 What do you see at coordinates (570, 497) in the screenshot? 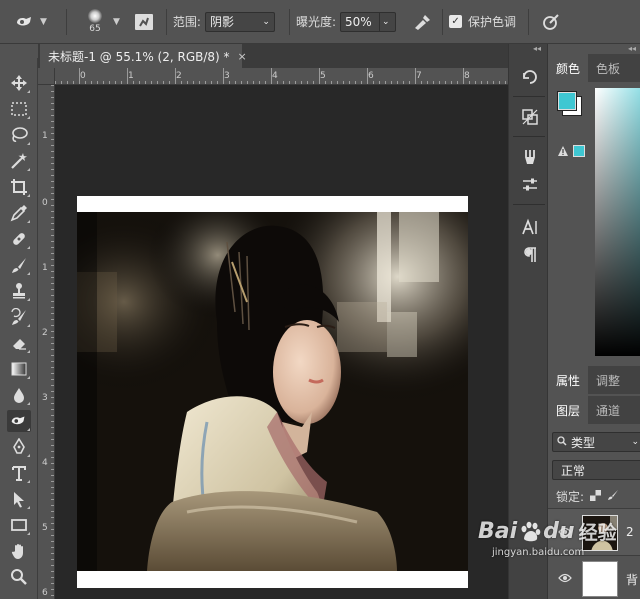
I see `lock-label: 锁定:` at bounding box center [570, 497].